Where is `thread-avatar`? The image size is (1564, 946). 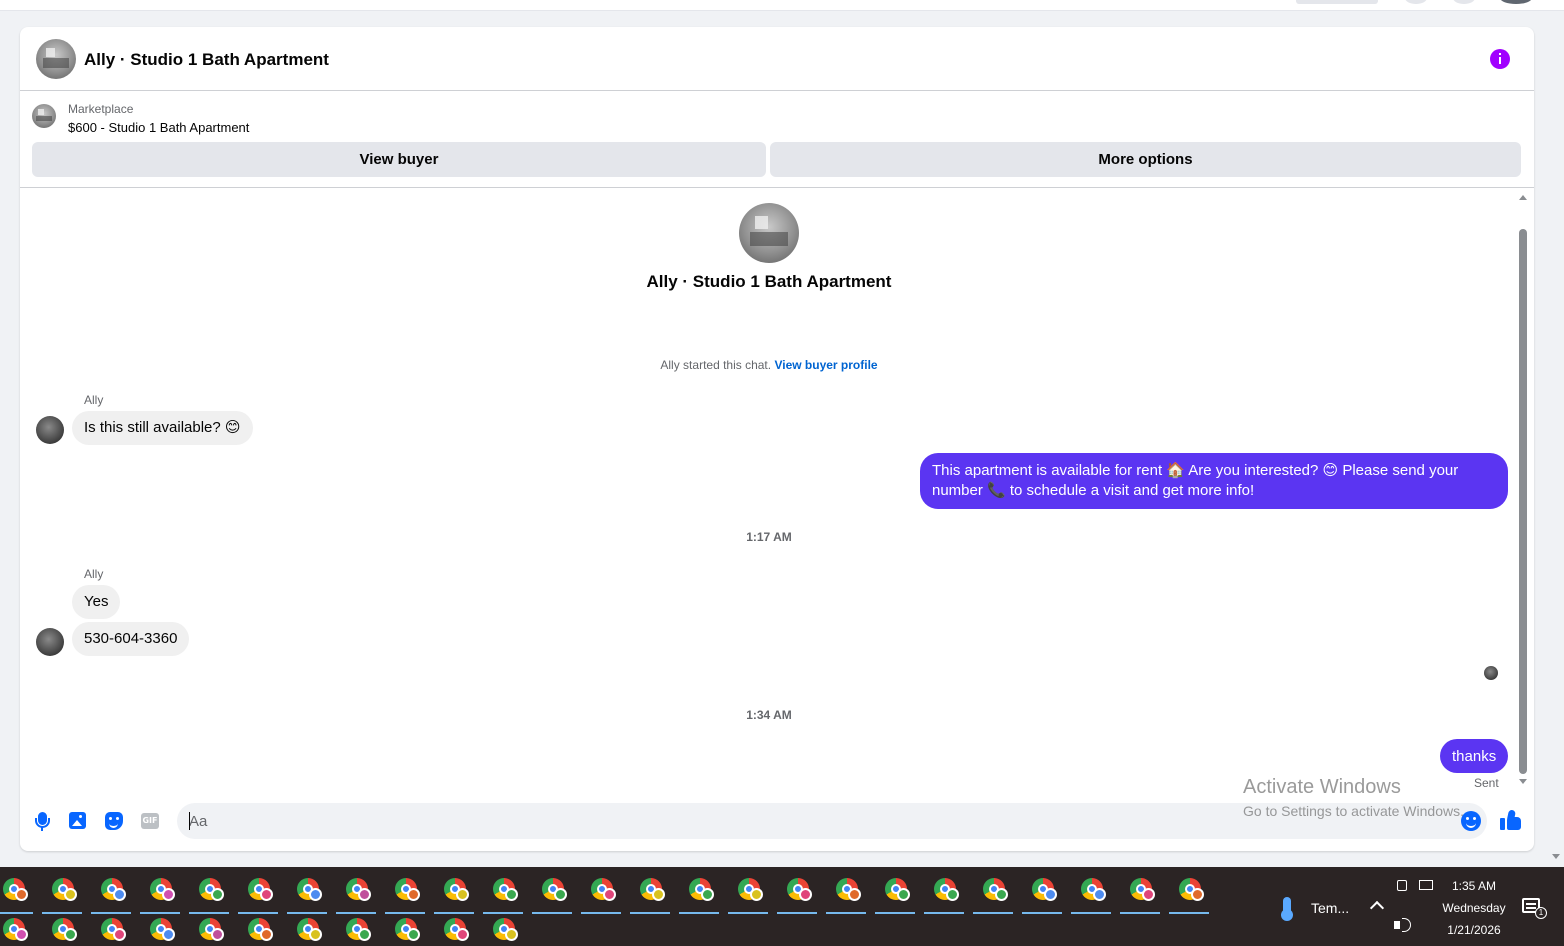 thread-avatar is located at coordinates (769, 233).